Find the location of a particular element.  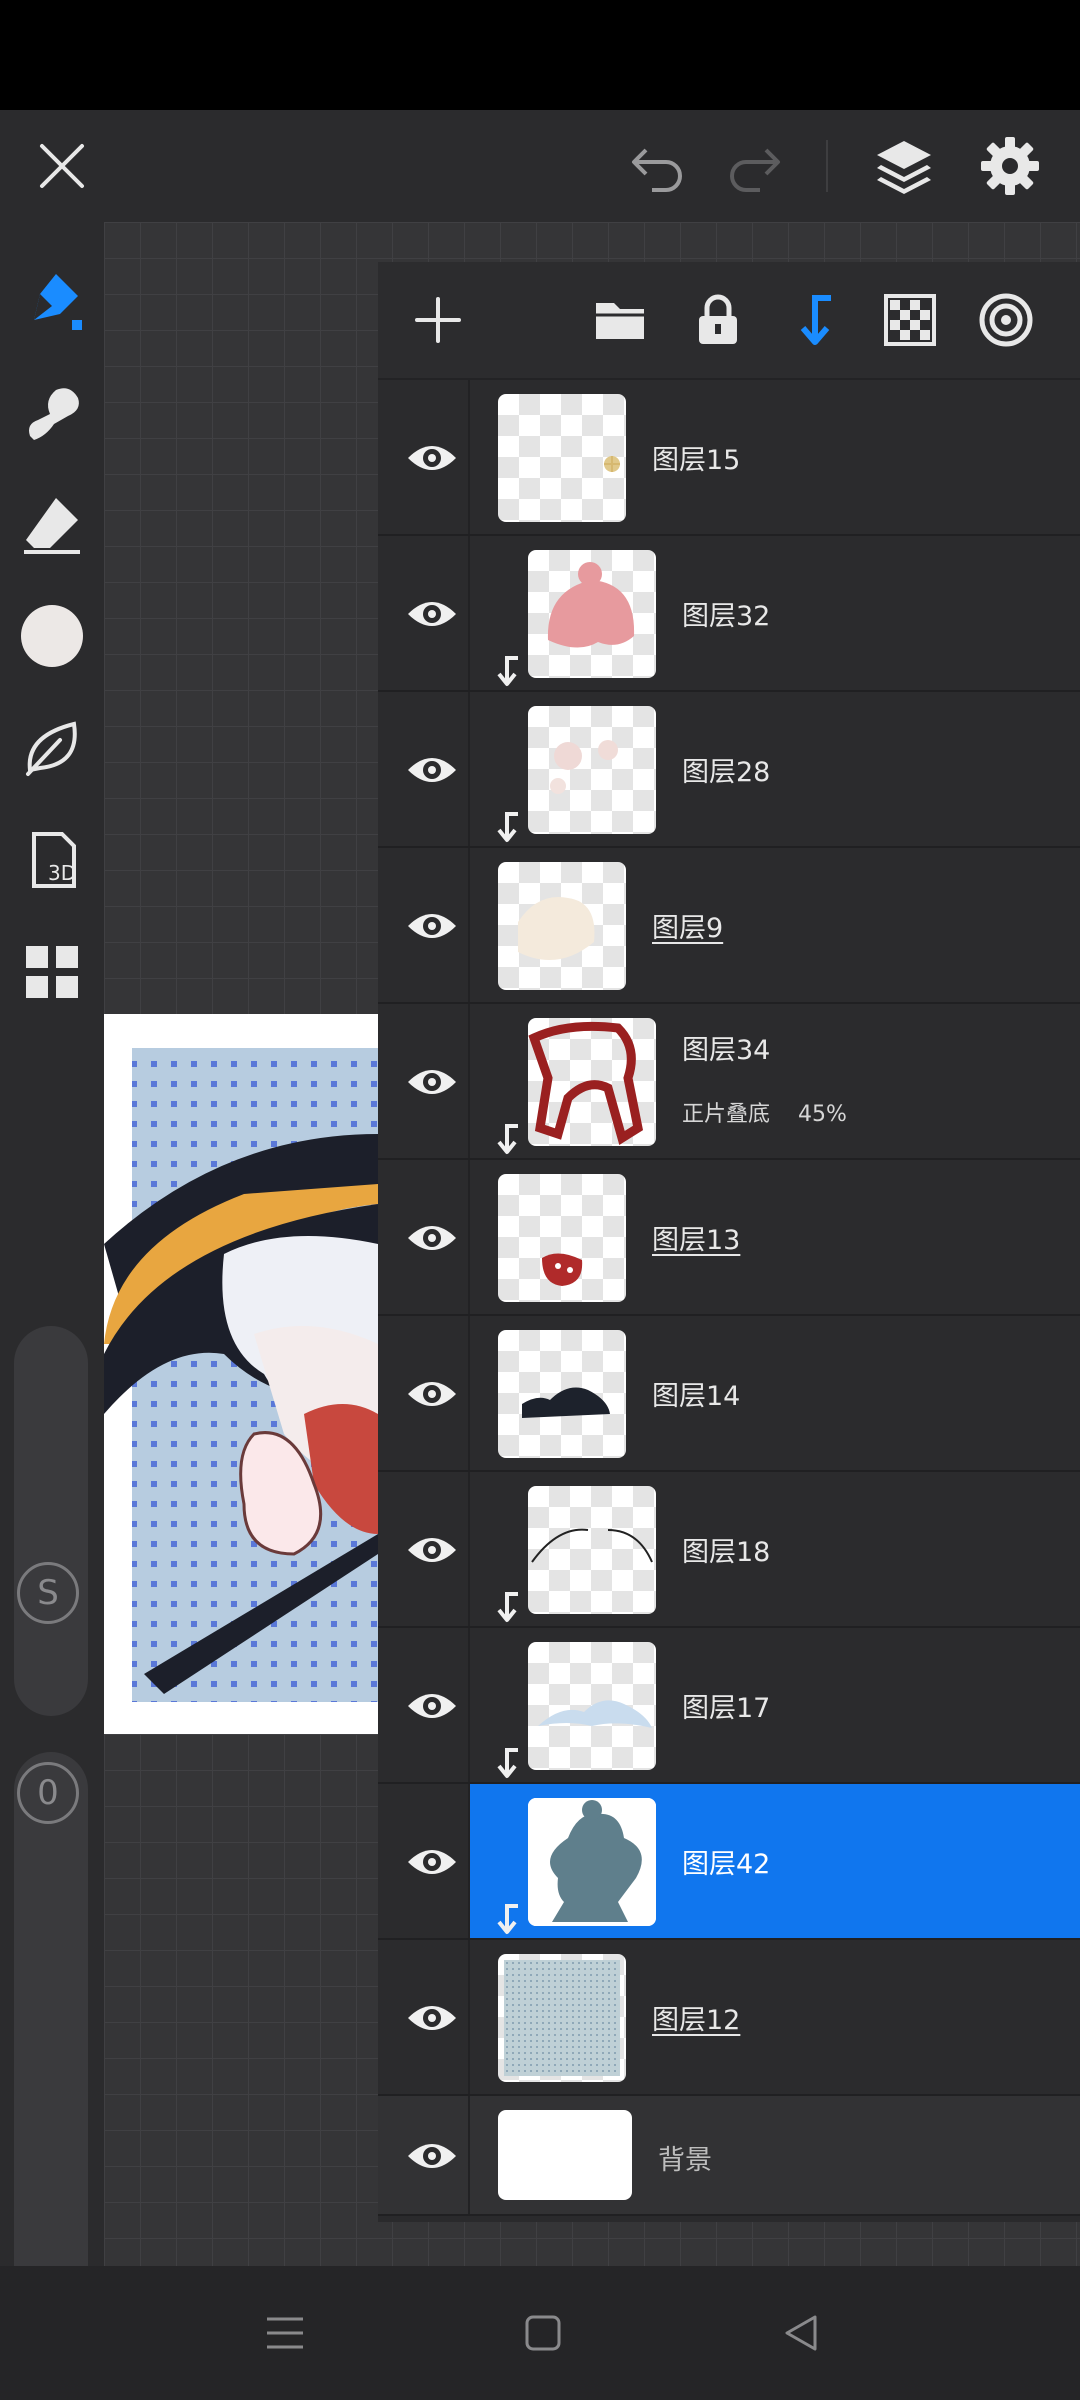

layer-blend-info: 正片叠底 45% is located at coordinates (764, 1112).